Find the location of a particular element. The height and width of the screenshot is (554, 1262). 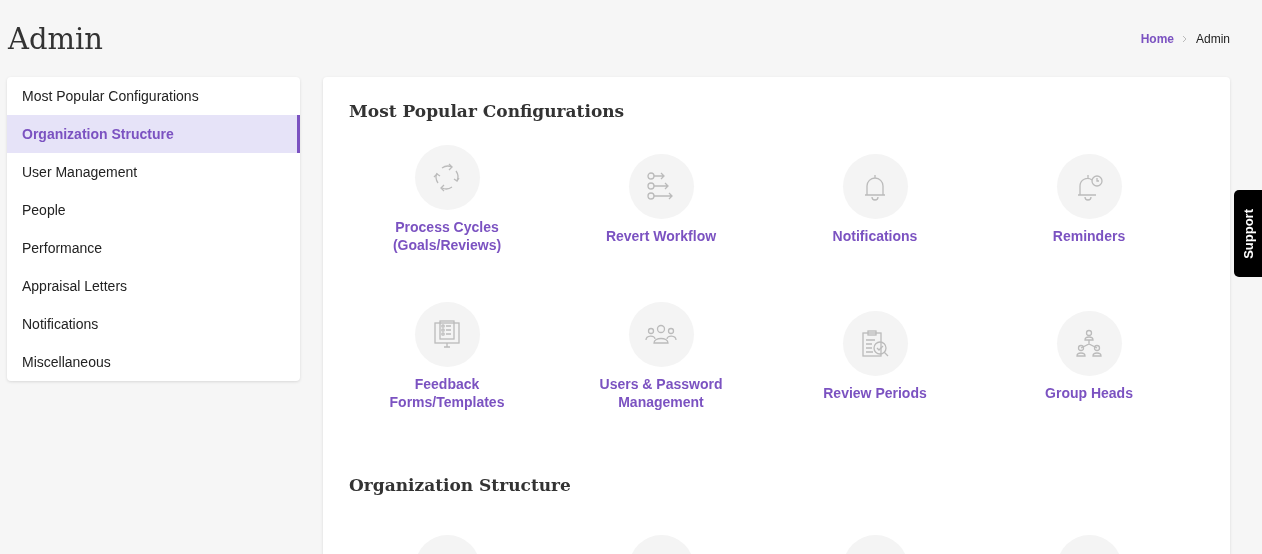

config-link: Review Periods is located at coordinates (875, 393).